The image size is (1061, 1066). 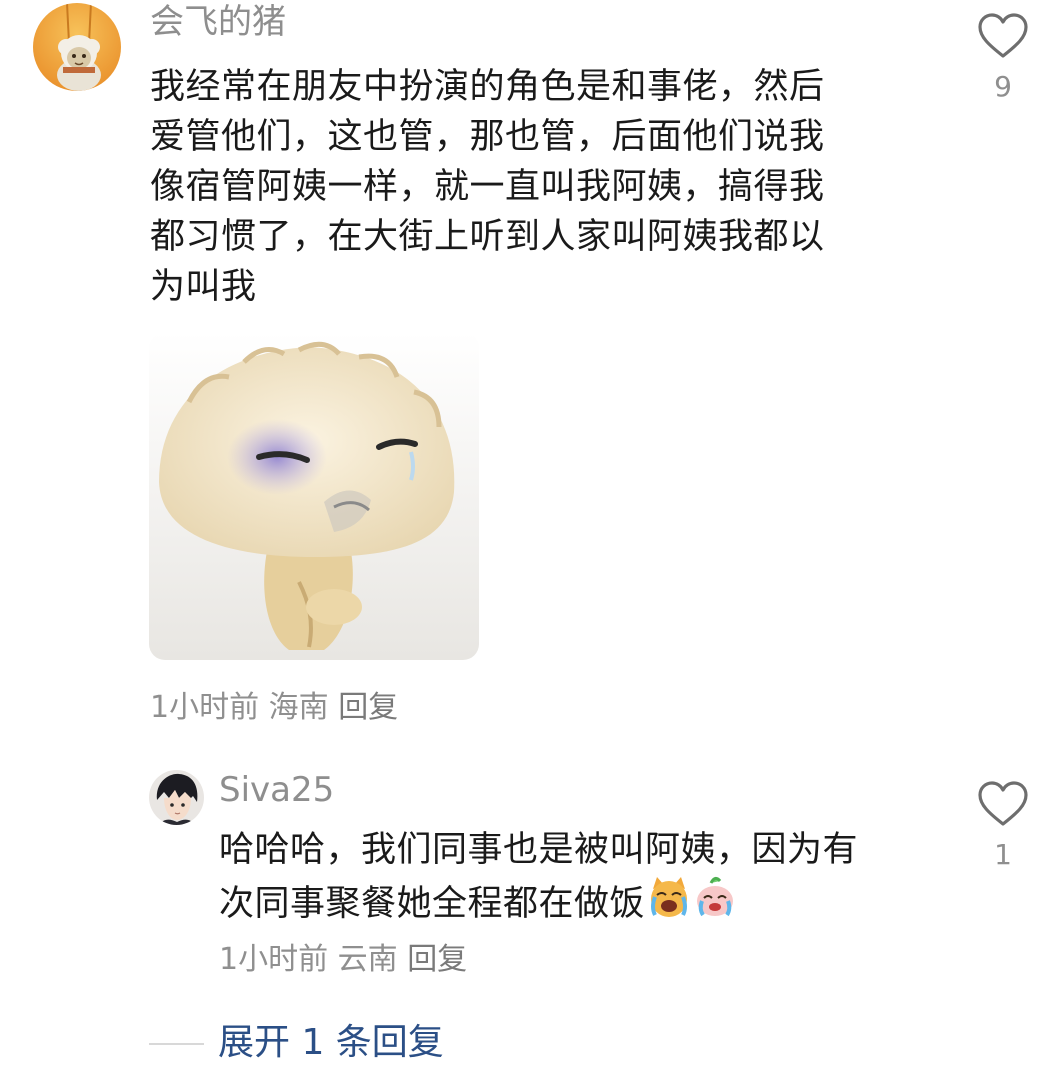 What do you see at coordinates (77, 47) in the screenshot?
I see `commenter-avatar` at bounding box center [77, 47].